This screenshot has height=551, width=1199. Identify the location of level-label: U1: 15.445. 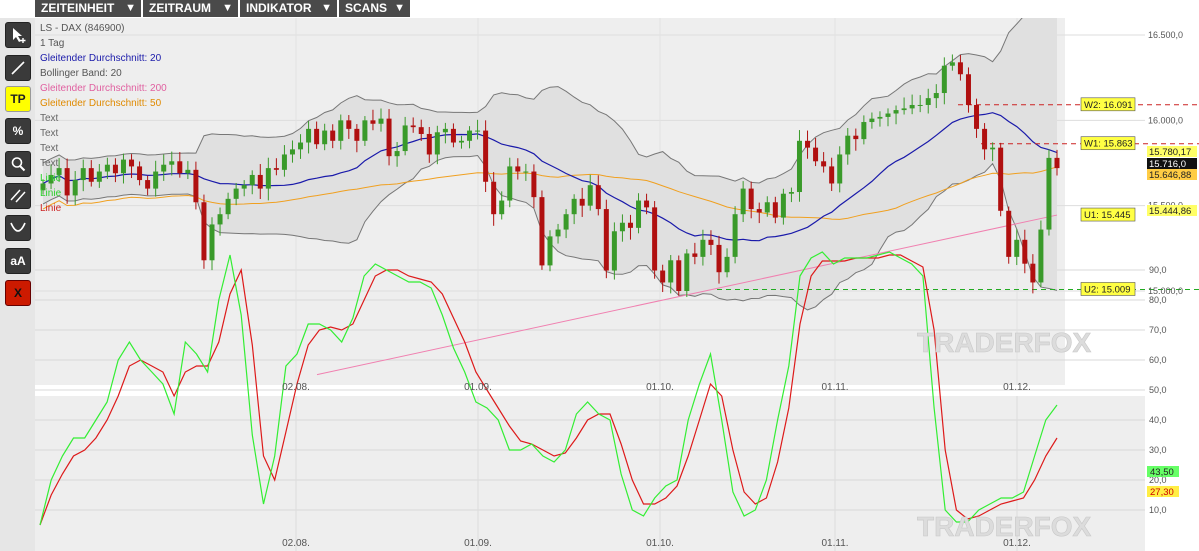
(1107, 215).